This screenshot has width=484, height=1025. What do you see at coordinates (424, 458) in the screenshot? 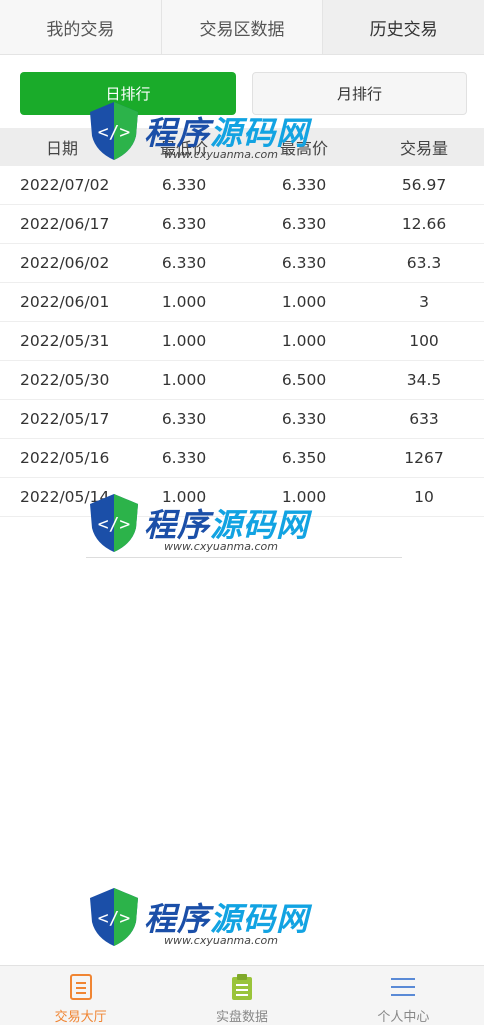
I see `cell-volume: 1267` at bounding box center [424, 458].